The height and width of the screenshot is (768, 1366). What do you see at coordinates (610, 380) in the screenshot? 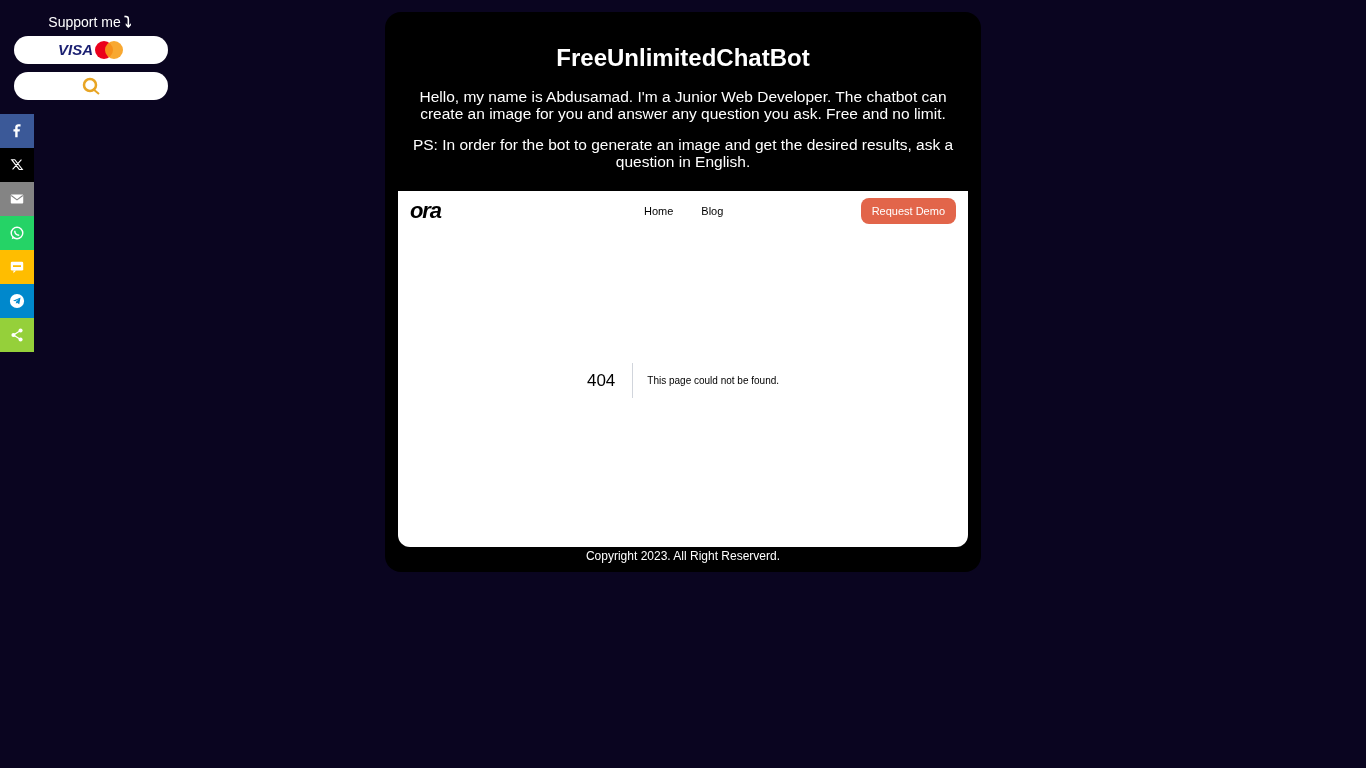
I see `error-code: 404` at bounding box center [610, 380].